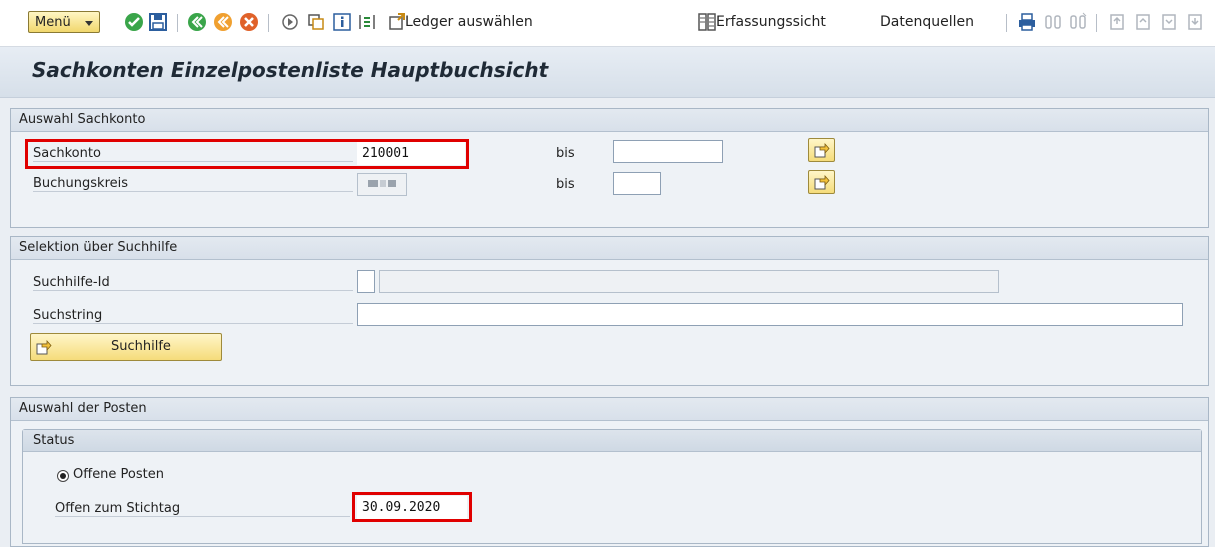  Describe the element at coordinates (770, 314) in the screenshot. I see `search-string-field` at that location.